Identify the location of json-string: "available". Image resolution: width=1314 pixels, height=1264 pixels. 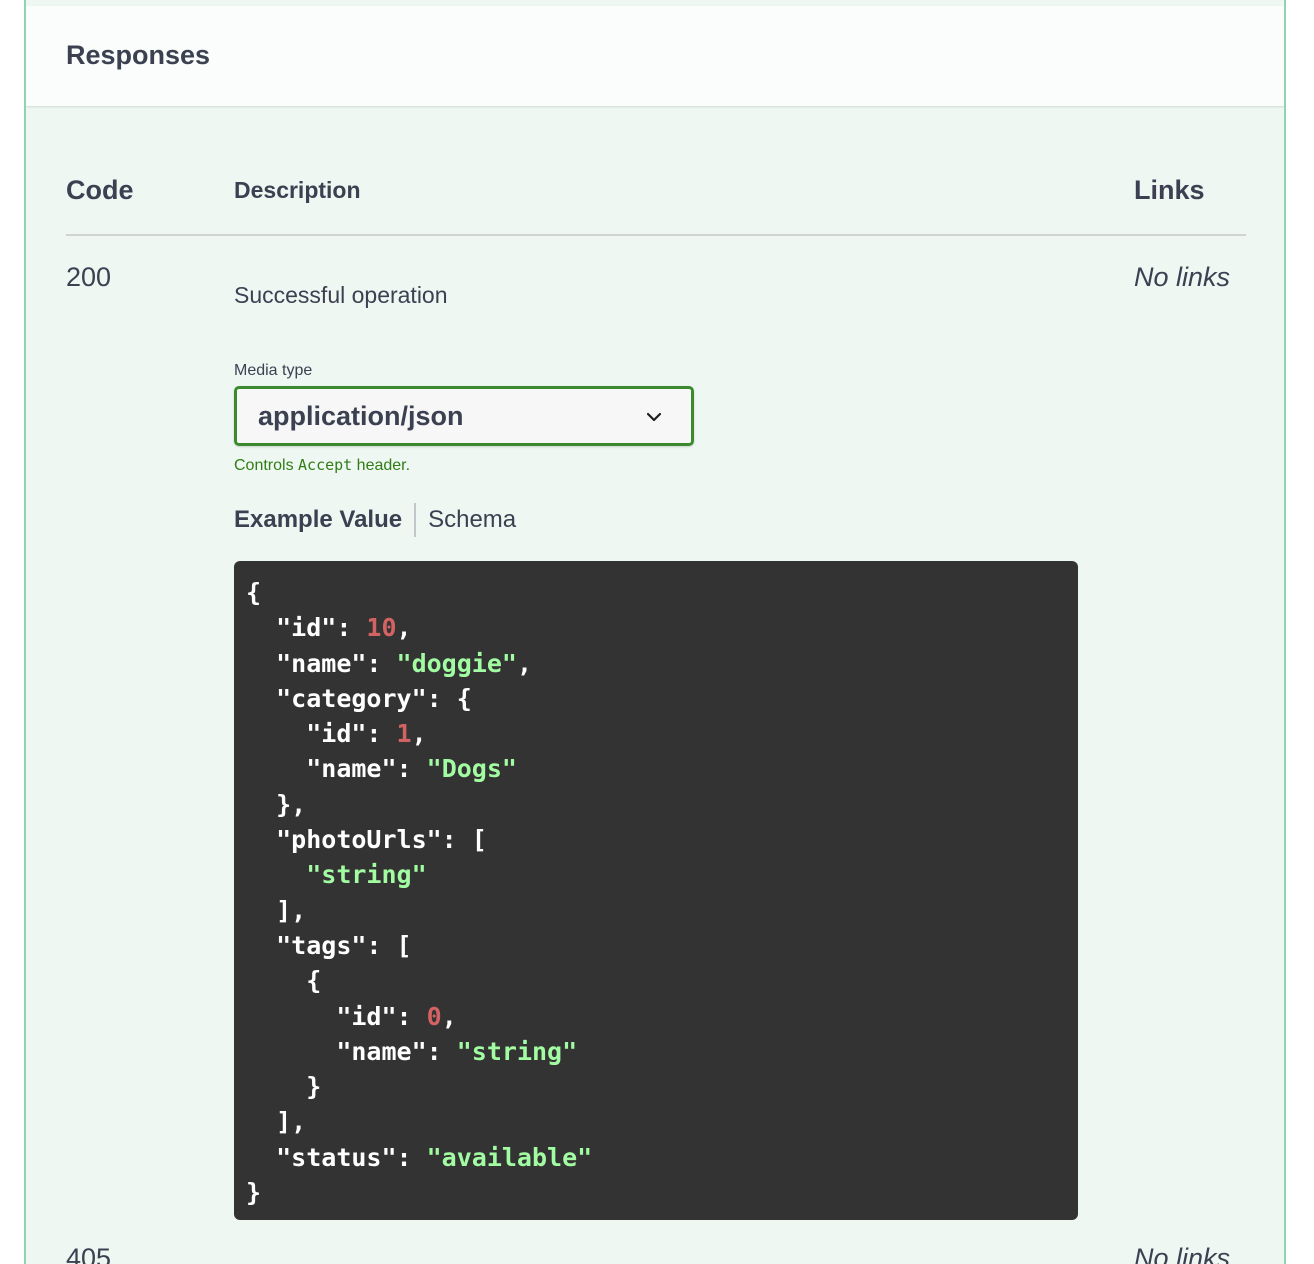
(509, 1157).